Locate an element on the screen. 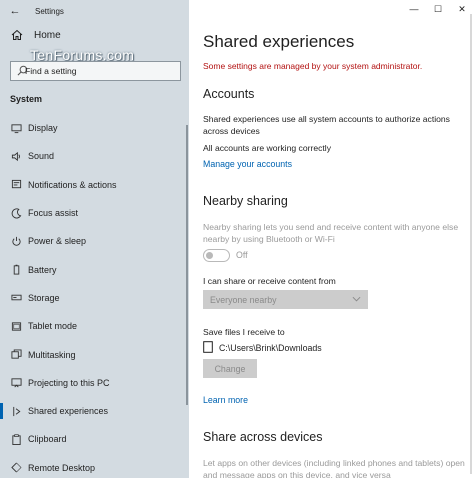 The height and width of the screenshot is (478, 474). sidebar-item-label: Display is located at coordinates (43, 128).